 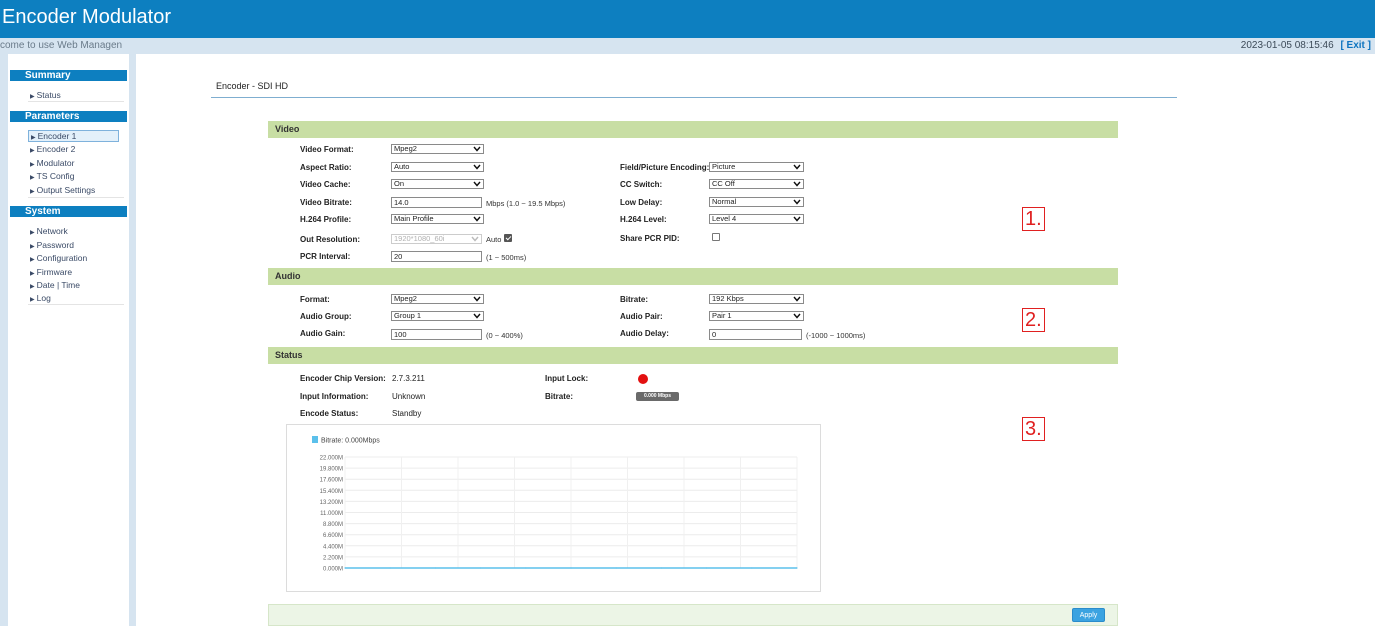 I want to click on video-cache-value: On, so click(x=399, y=183).